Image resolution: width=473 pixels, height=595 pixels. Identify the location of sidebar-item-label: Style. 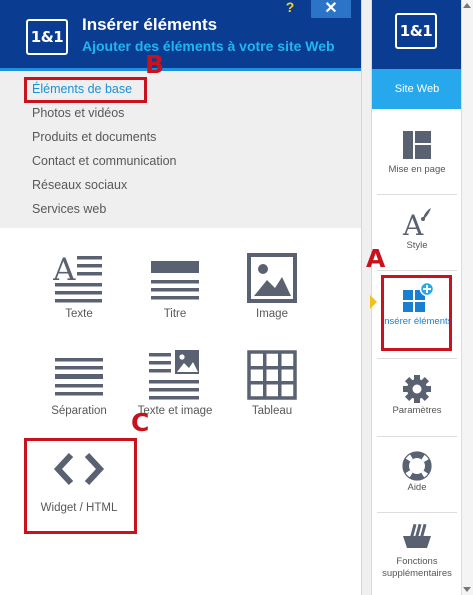
(417, 245).